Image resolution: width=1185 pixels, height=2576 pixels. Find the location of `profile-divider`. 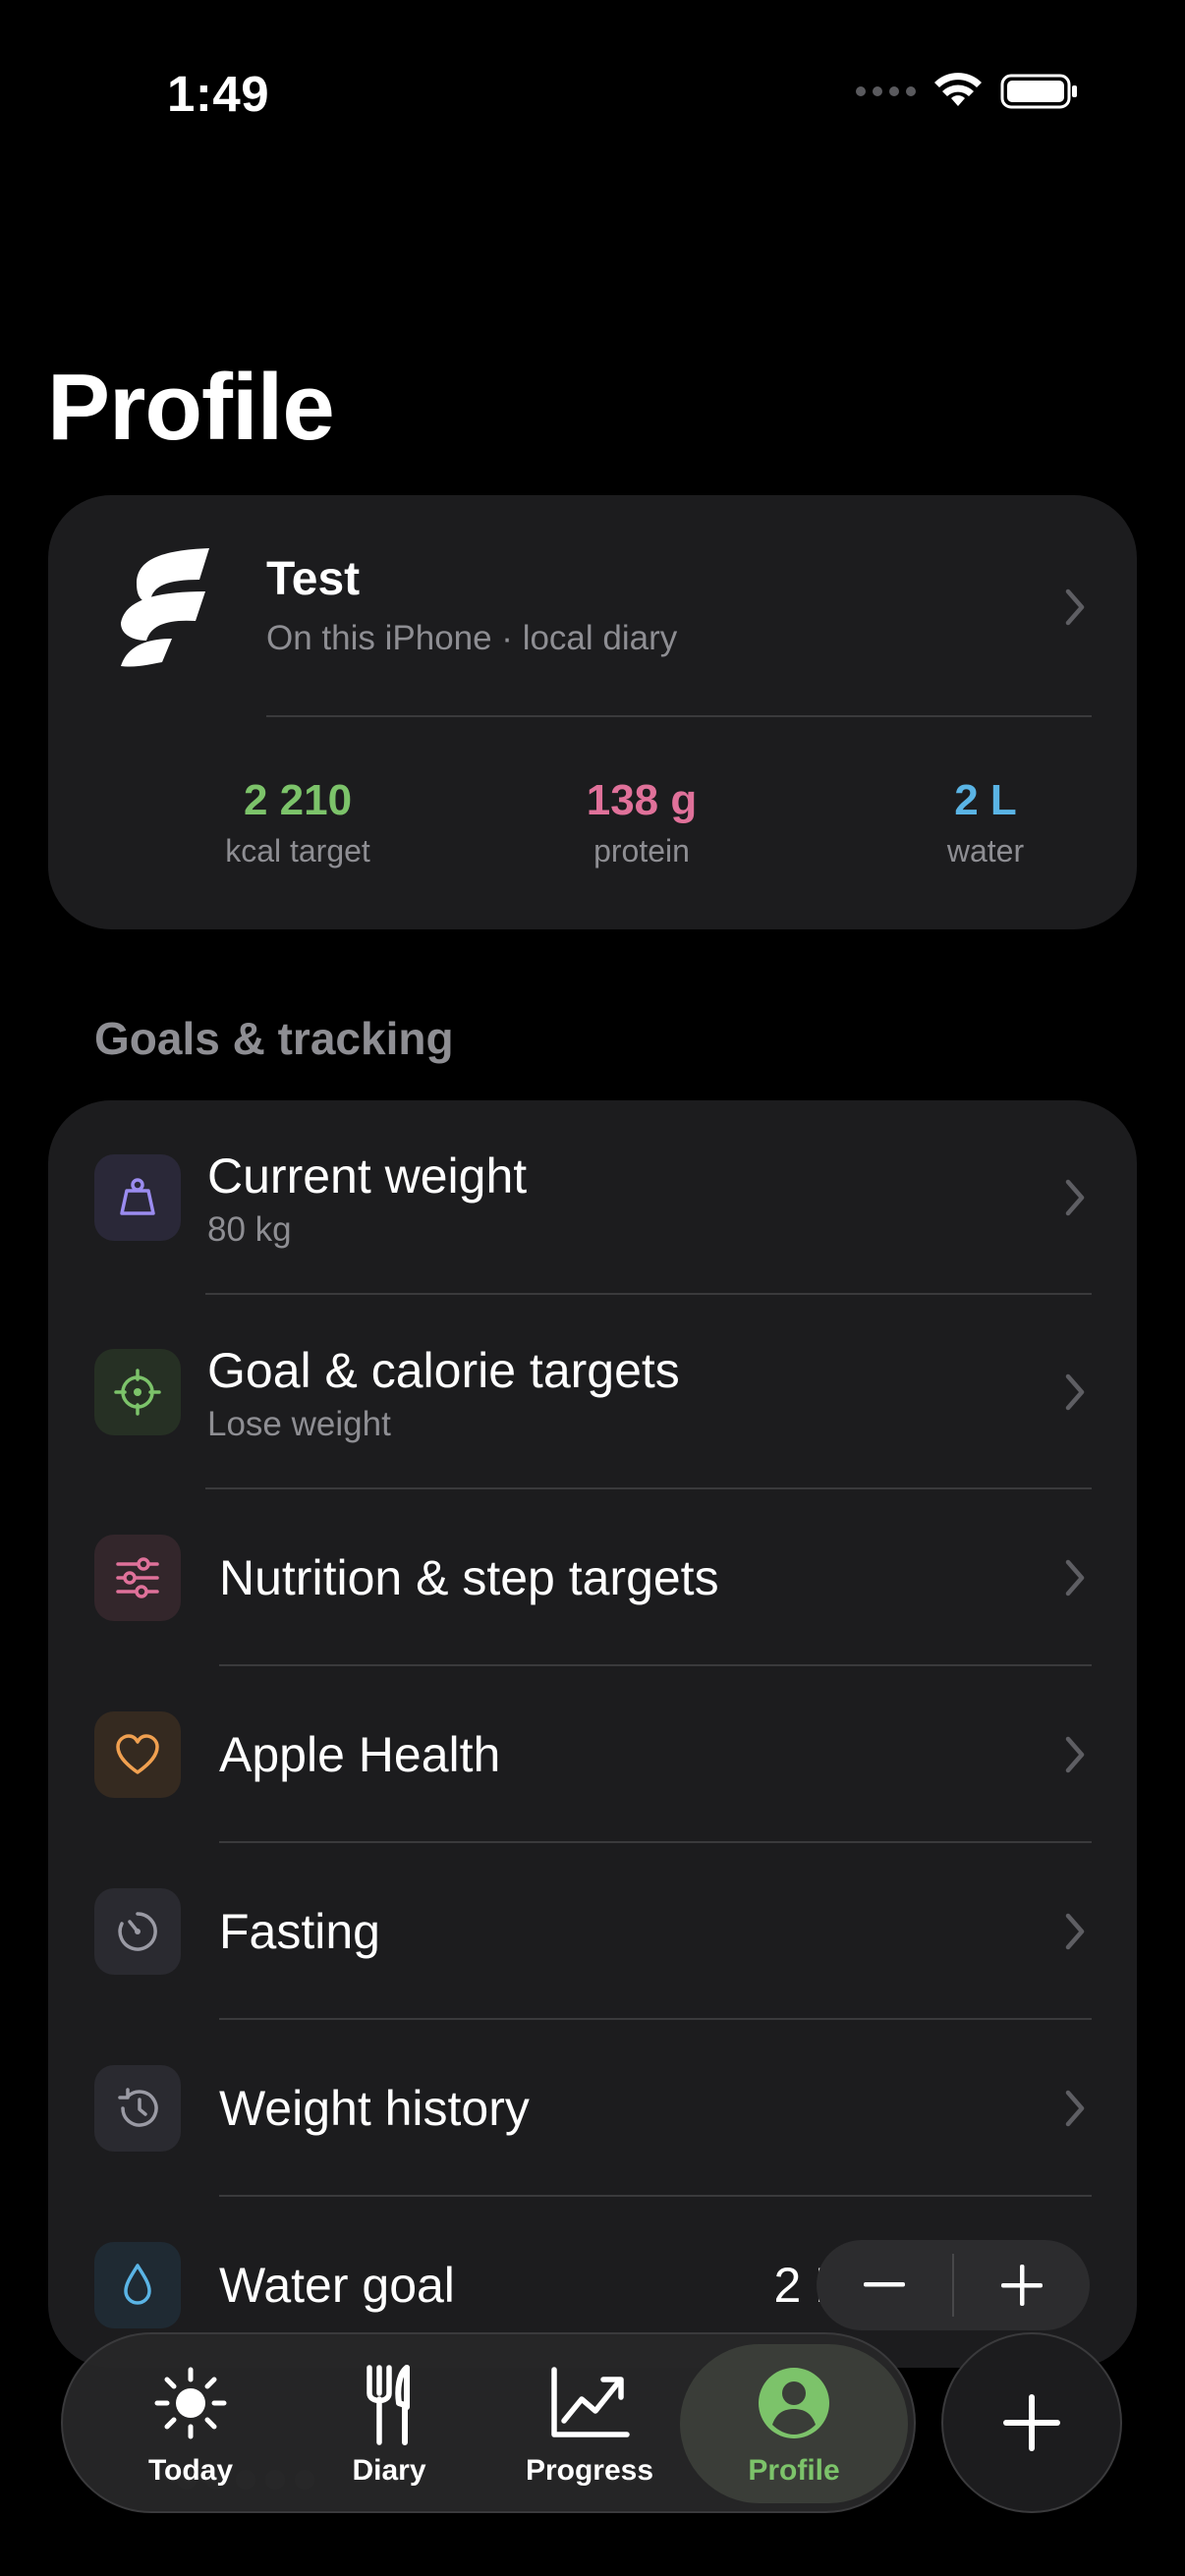

profile-divider is located at coordinates (679, 716).